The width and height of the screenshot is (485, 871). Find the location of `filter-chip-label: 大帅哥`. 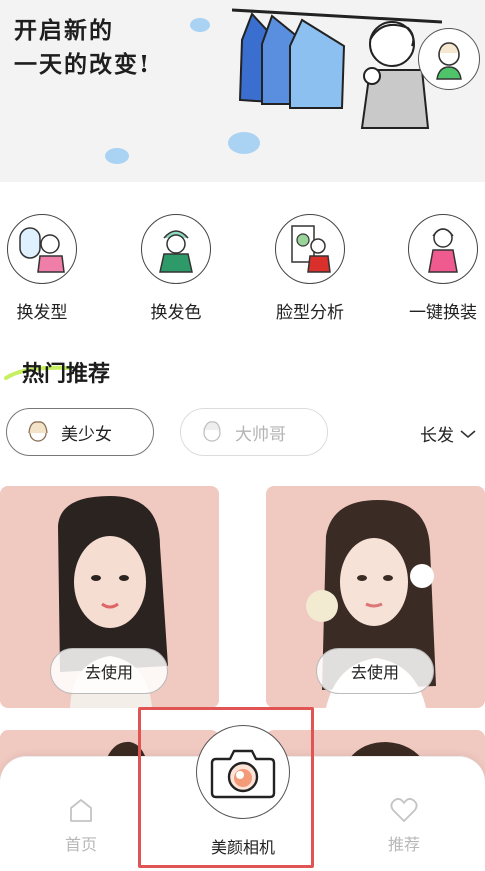

filter-chip-label: 大帅哥 is located at coordinates (260, 434).